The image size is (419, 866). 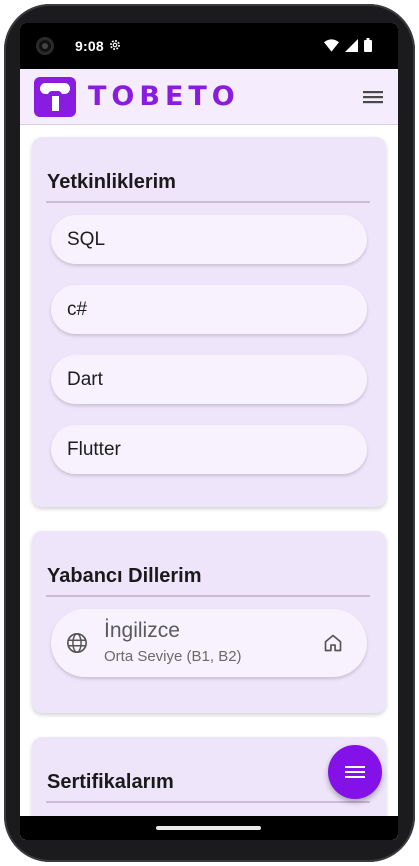 I want to click on menu-lines-icon, so click(x=355, y=772).